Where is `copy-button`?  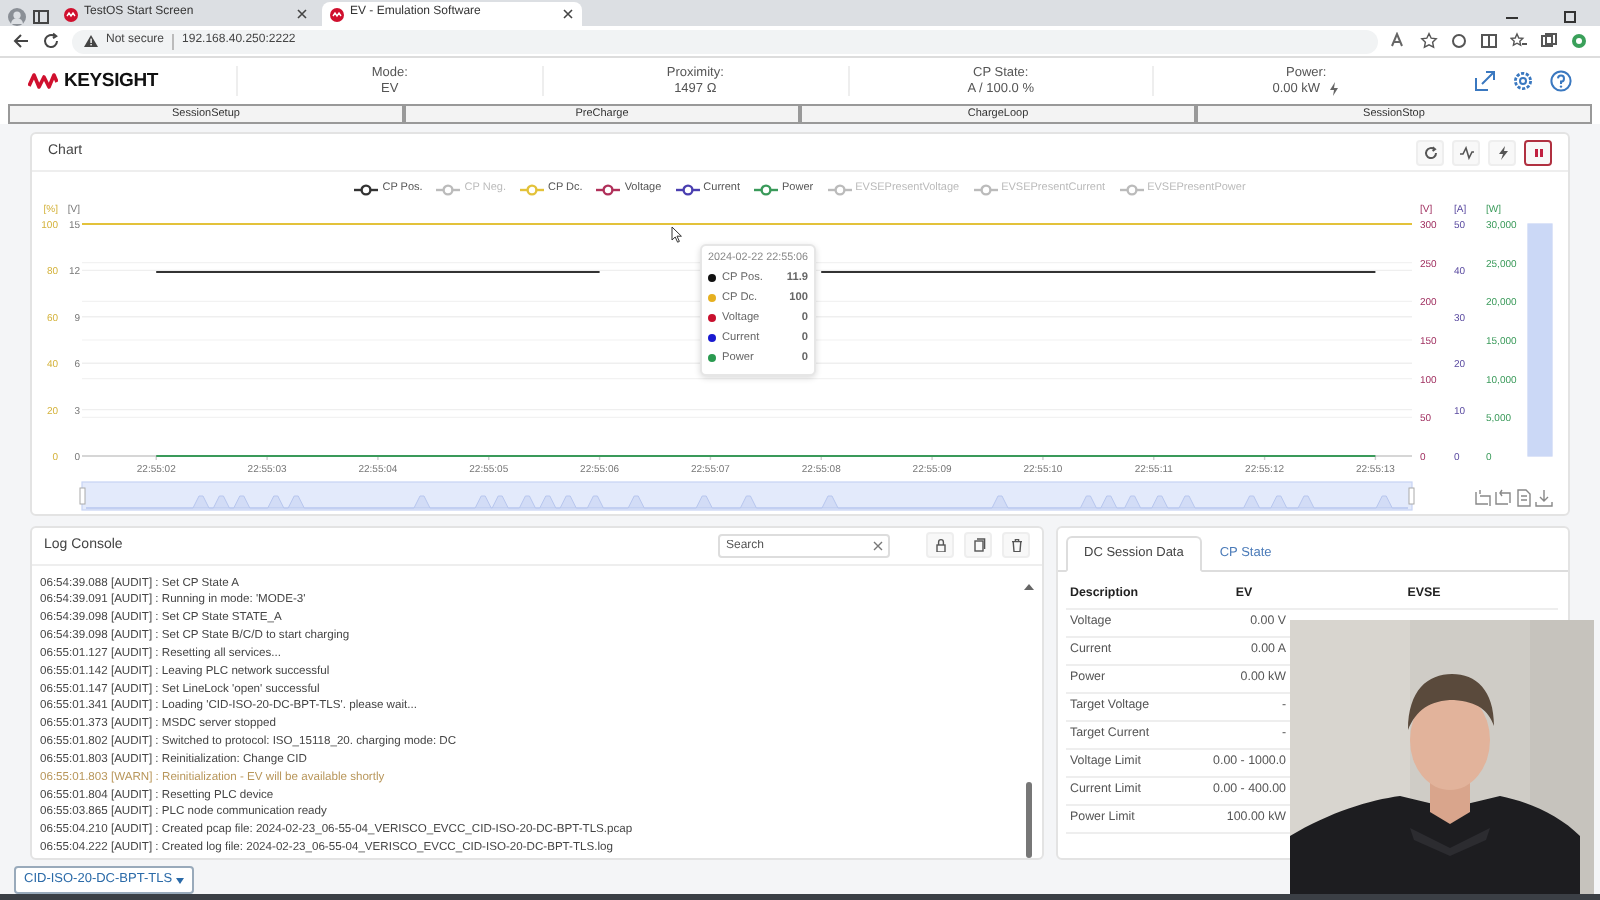
copy-button is located at coordinates (978, 545).